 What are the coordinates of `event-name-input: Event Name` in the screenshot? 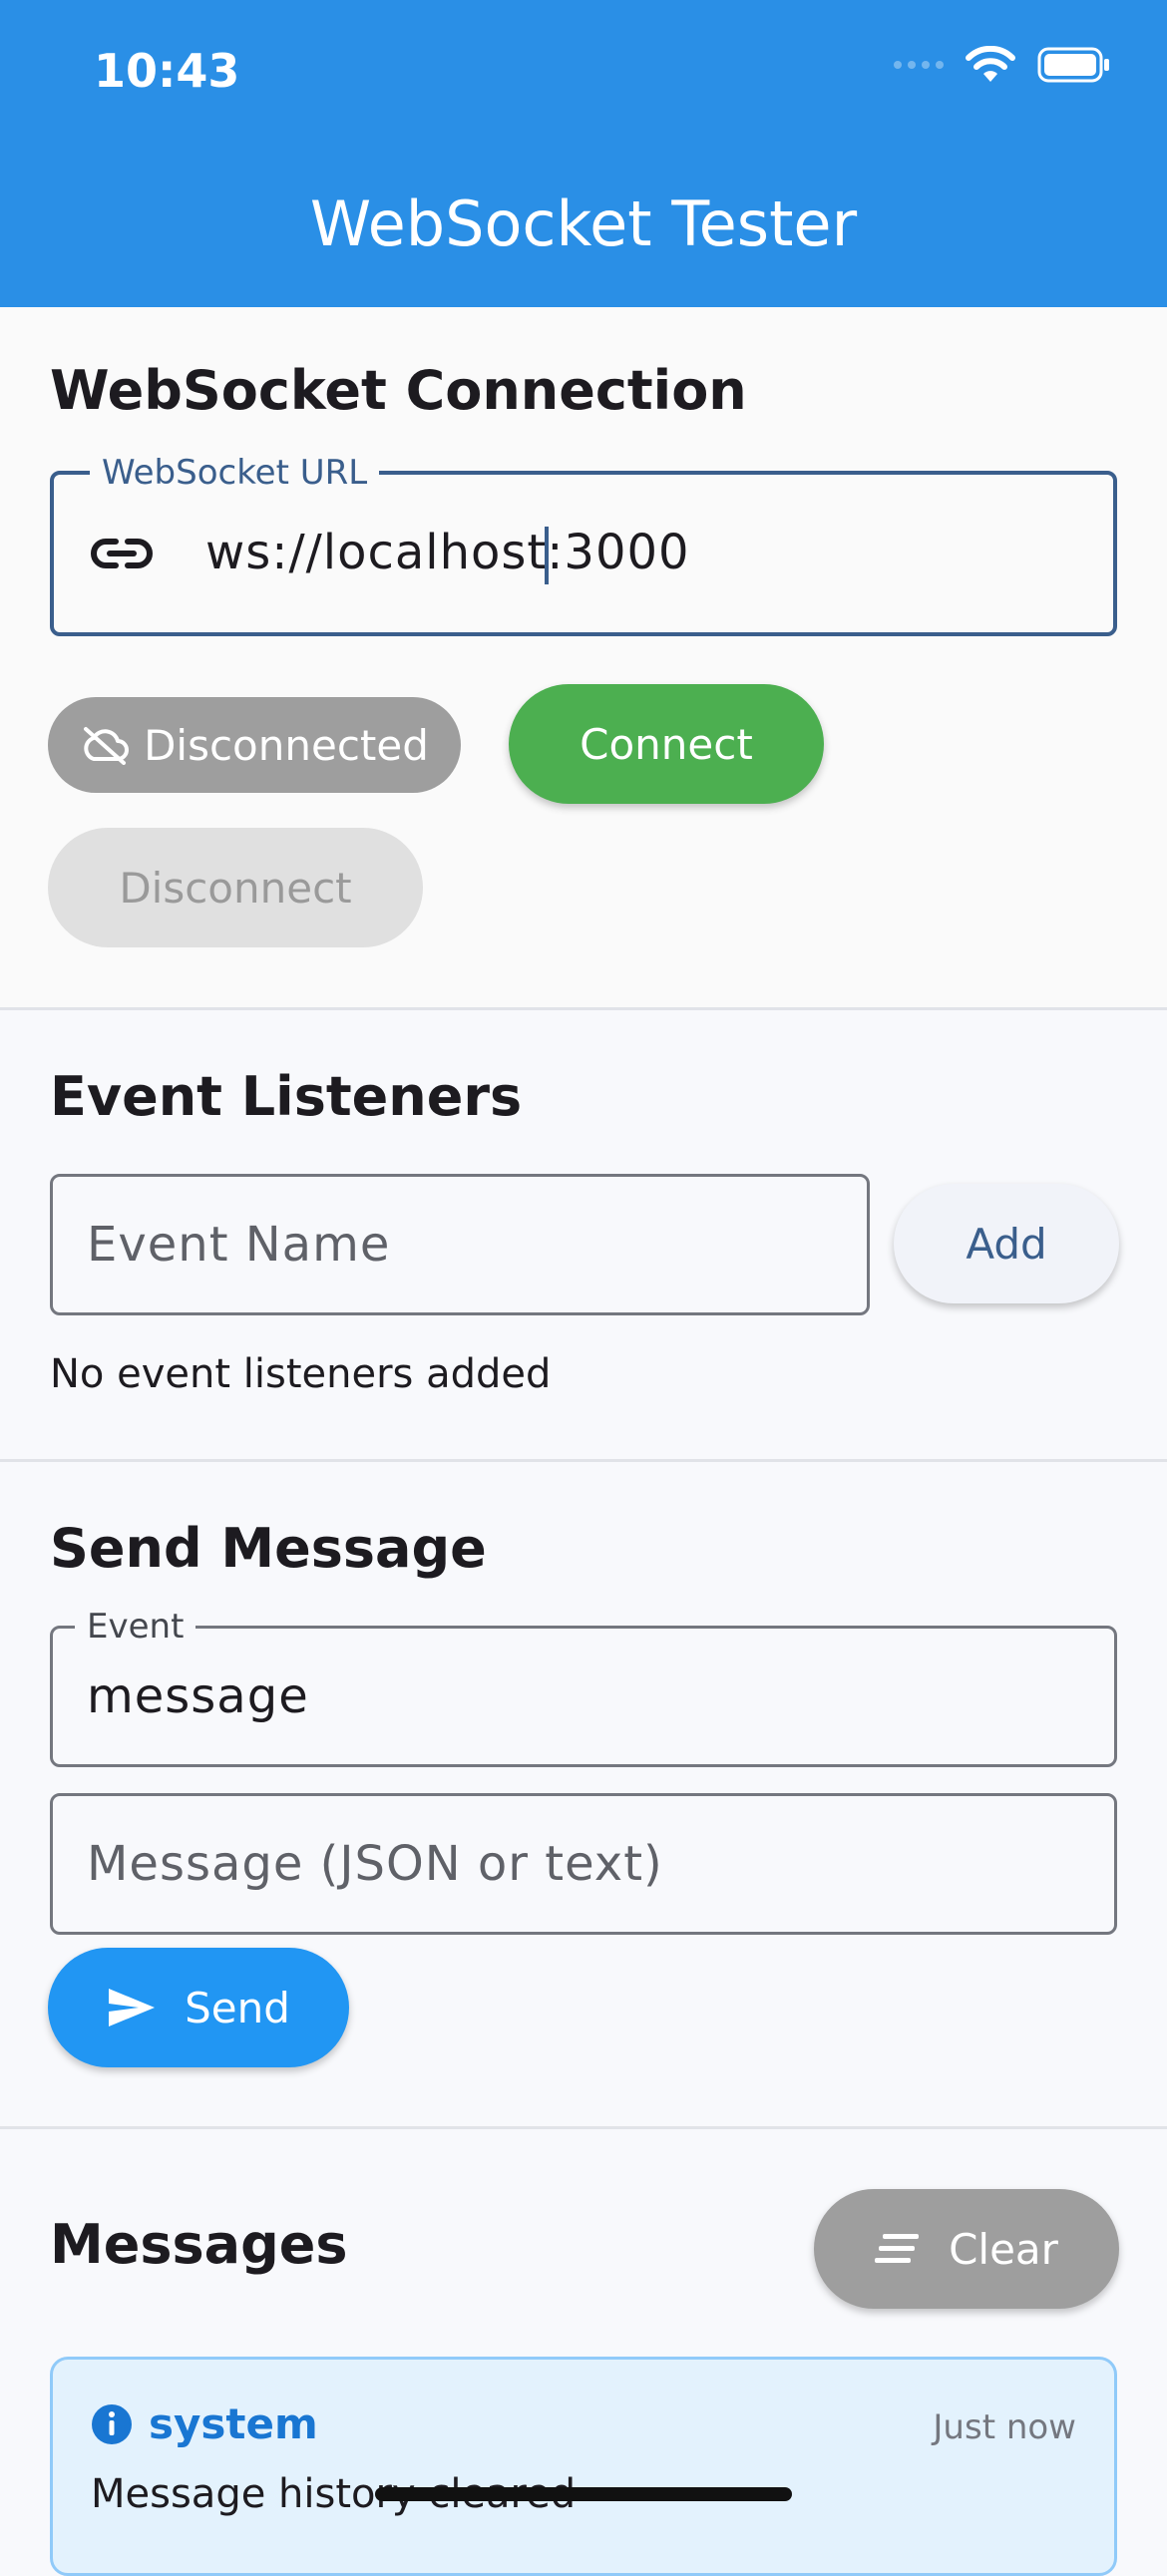 It's located at (460, 1244).